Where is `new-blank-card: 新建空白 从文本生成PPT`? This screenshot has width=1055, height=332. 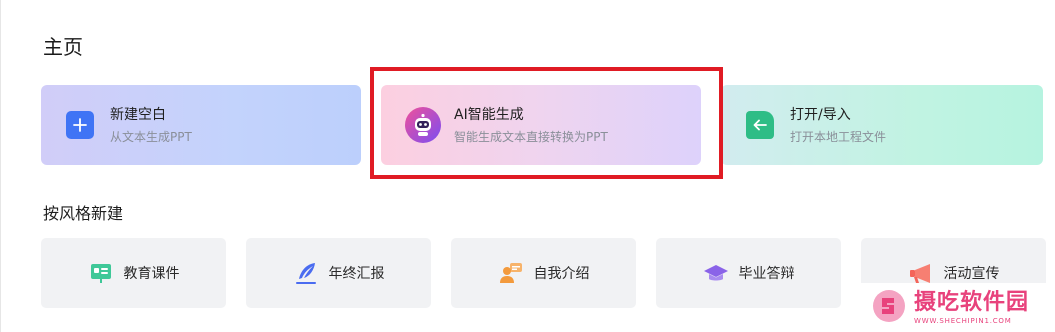 new-blank-card: 新建空白 从文本生成PPT is located at coordinates (201, 125).